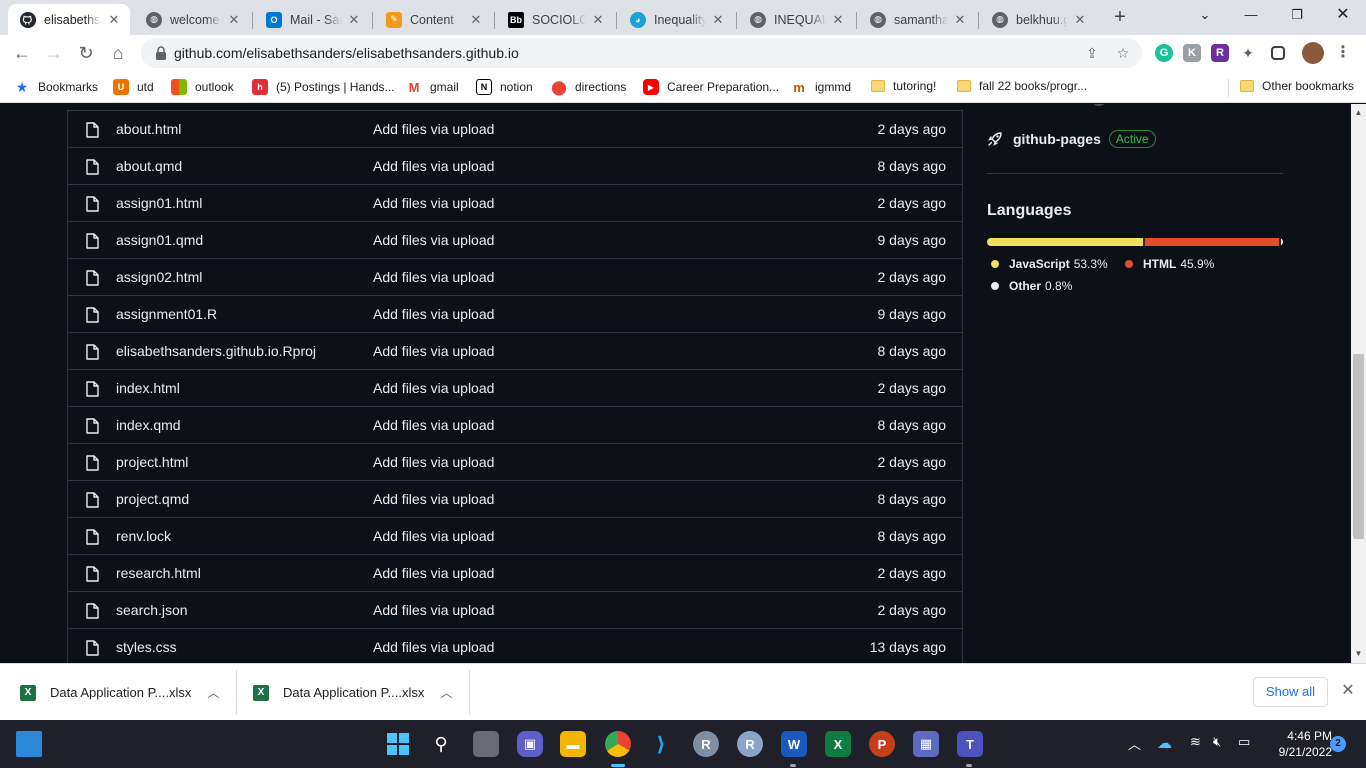 The width and height of the screenshot is (1366, 768). What do you see at coordinates (149, 166) in the screenshot?
I see `file-name-link: about.qmd` at bounding box center [149, 166].